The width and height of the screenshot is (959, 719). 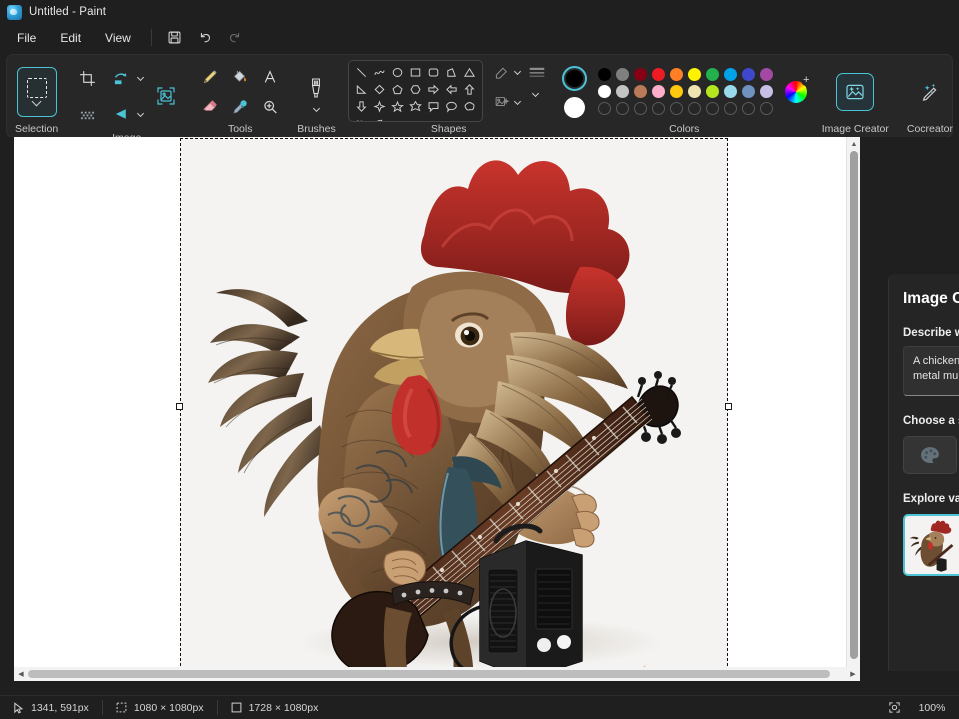 What do you see at coordinates (121, 114) in the screenshot?
I see `flip-icon` at bounding box center [121, 114].